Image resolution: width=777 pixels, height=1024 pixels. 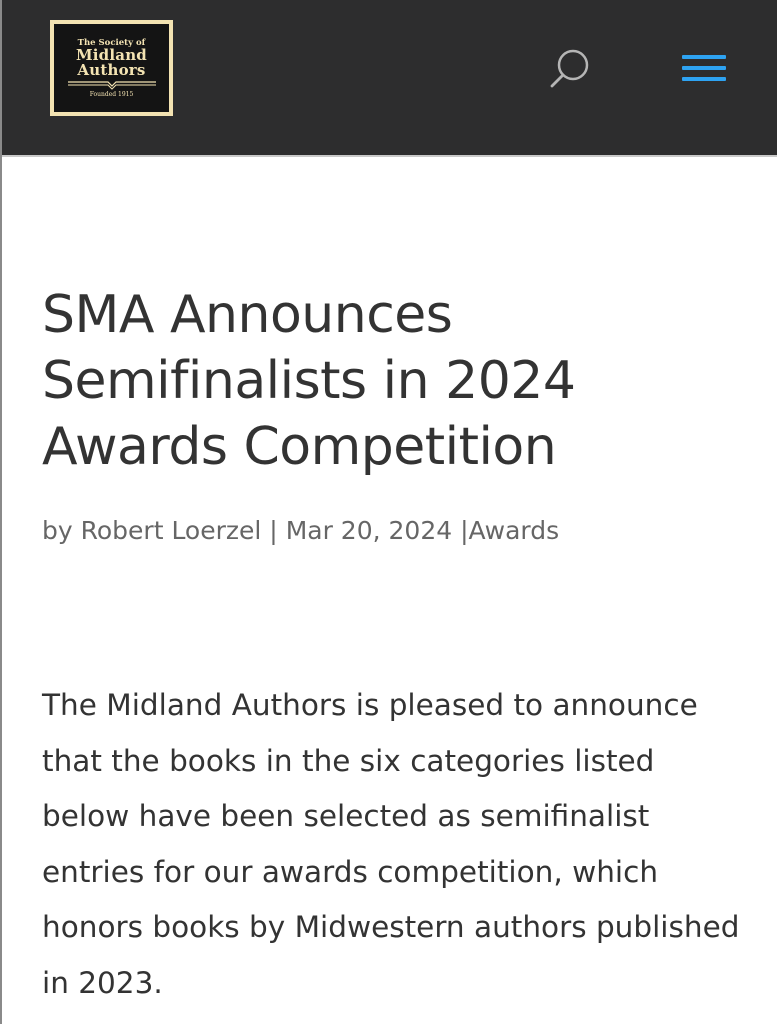 I want to click on logo-text-authors: Authors, so click(x=111, y=70).